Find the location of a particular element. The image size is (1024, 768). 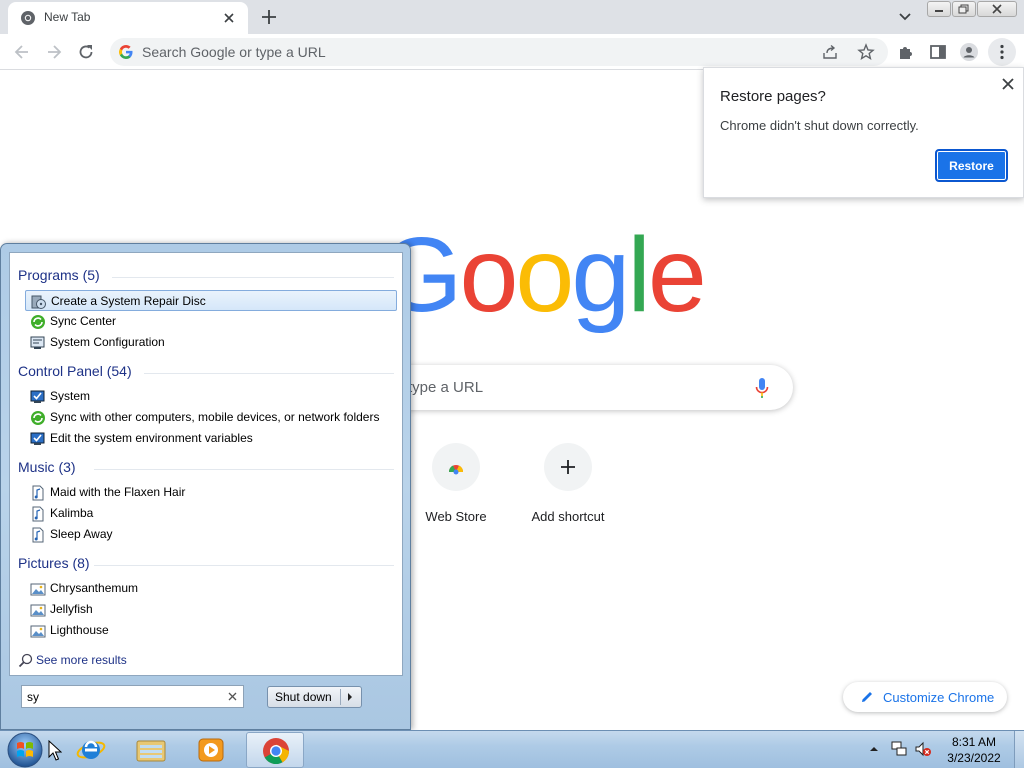

search-result-item: System Configuration is located at coordinates (211, 342).